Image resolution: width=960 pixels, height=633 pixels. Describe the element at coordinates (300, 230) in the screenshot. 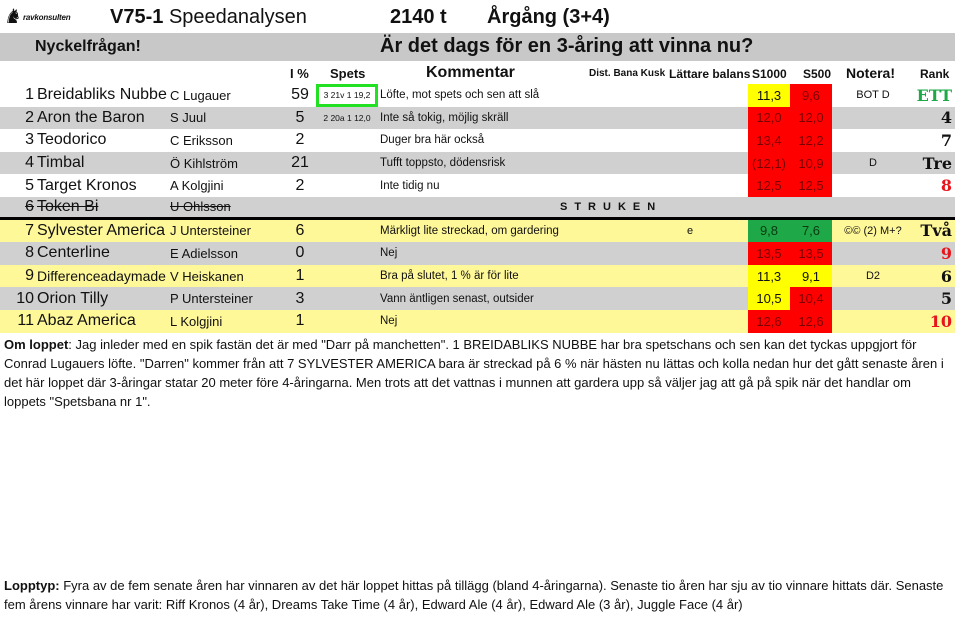

I see `bet-percent: 6` at that location.